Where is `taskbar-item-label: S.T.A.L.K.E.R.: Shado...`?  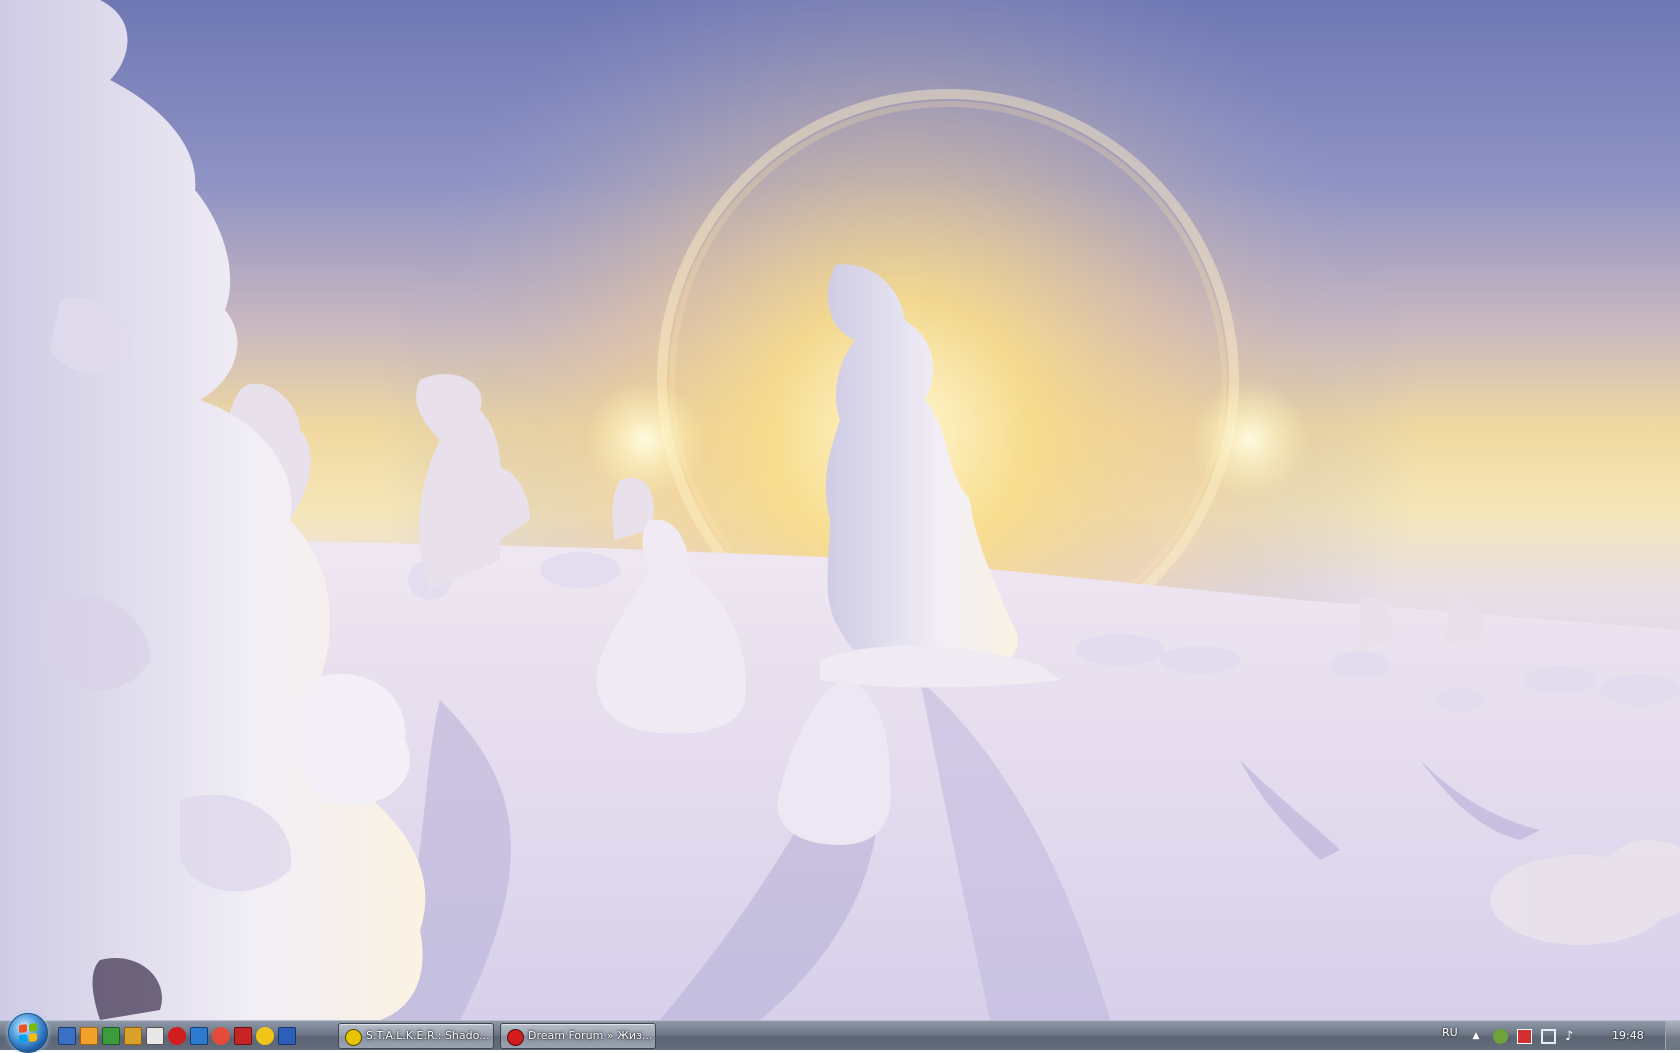 taskbar-item-label: S.T.A.L.K.E.R.: Shado... is located at coordinates (428, 1035).